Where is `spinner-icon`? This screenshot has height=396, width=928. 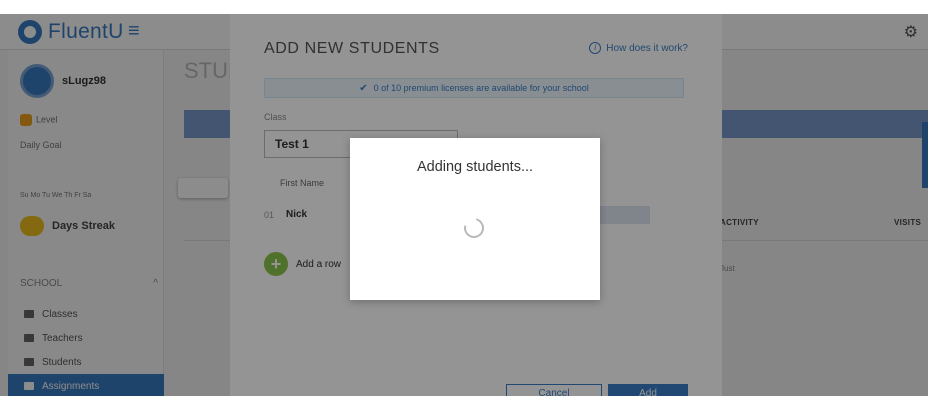 spinner-icon is located at coordinates (474, 228).